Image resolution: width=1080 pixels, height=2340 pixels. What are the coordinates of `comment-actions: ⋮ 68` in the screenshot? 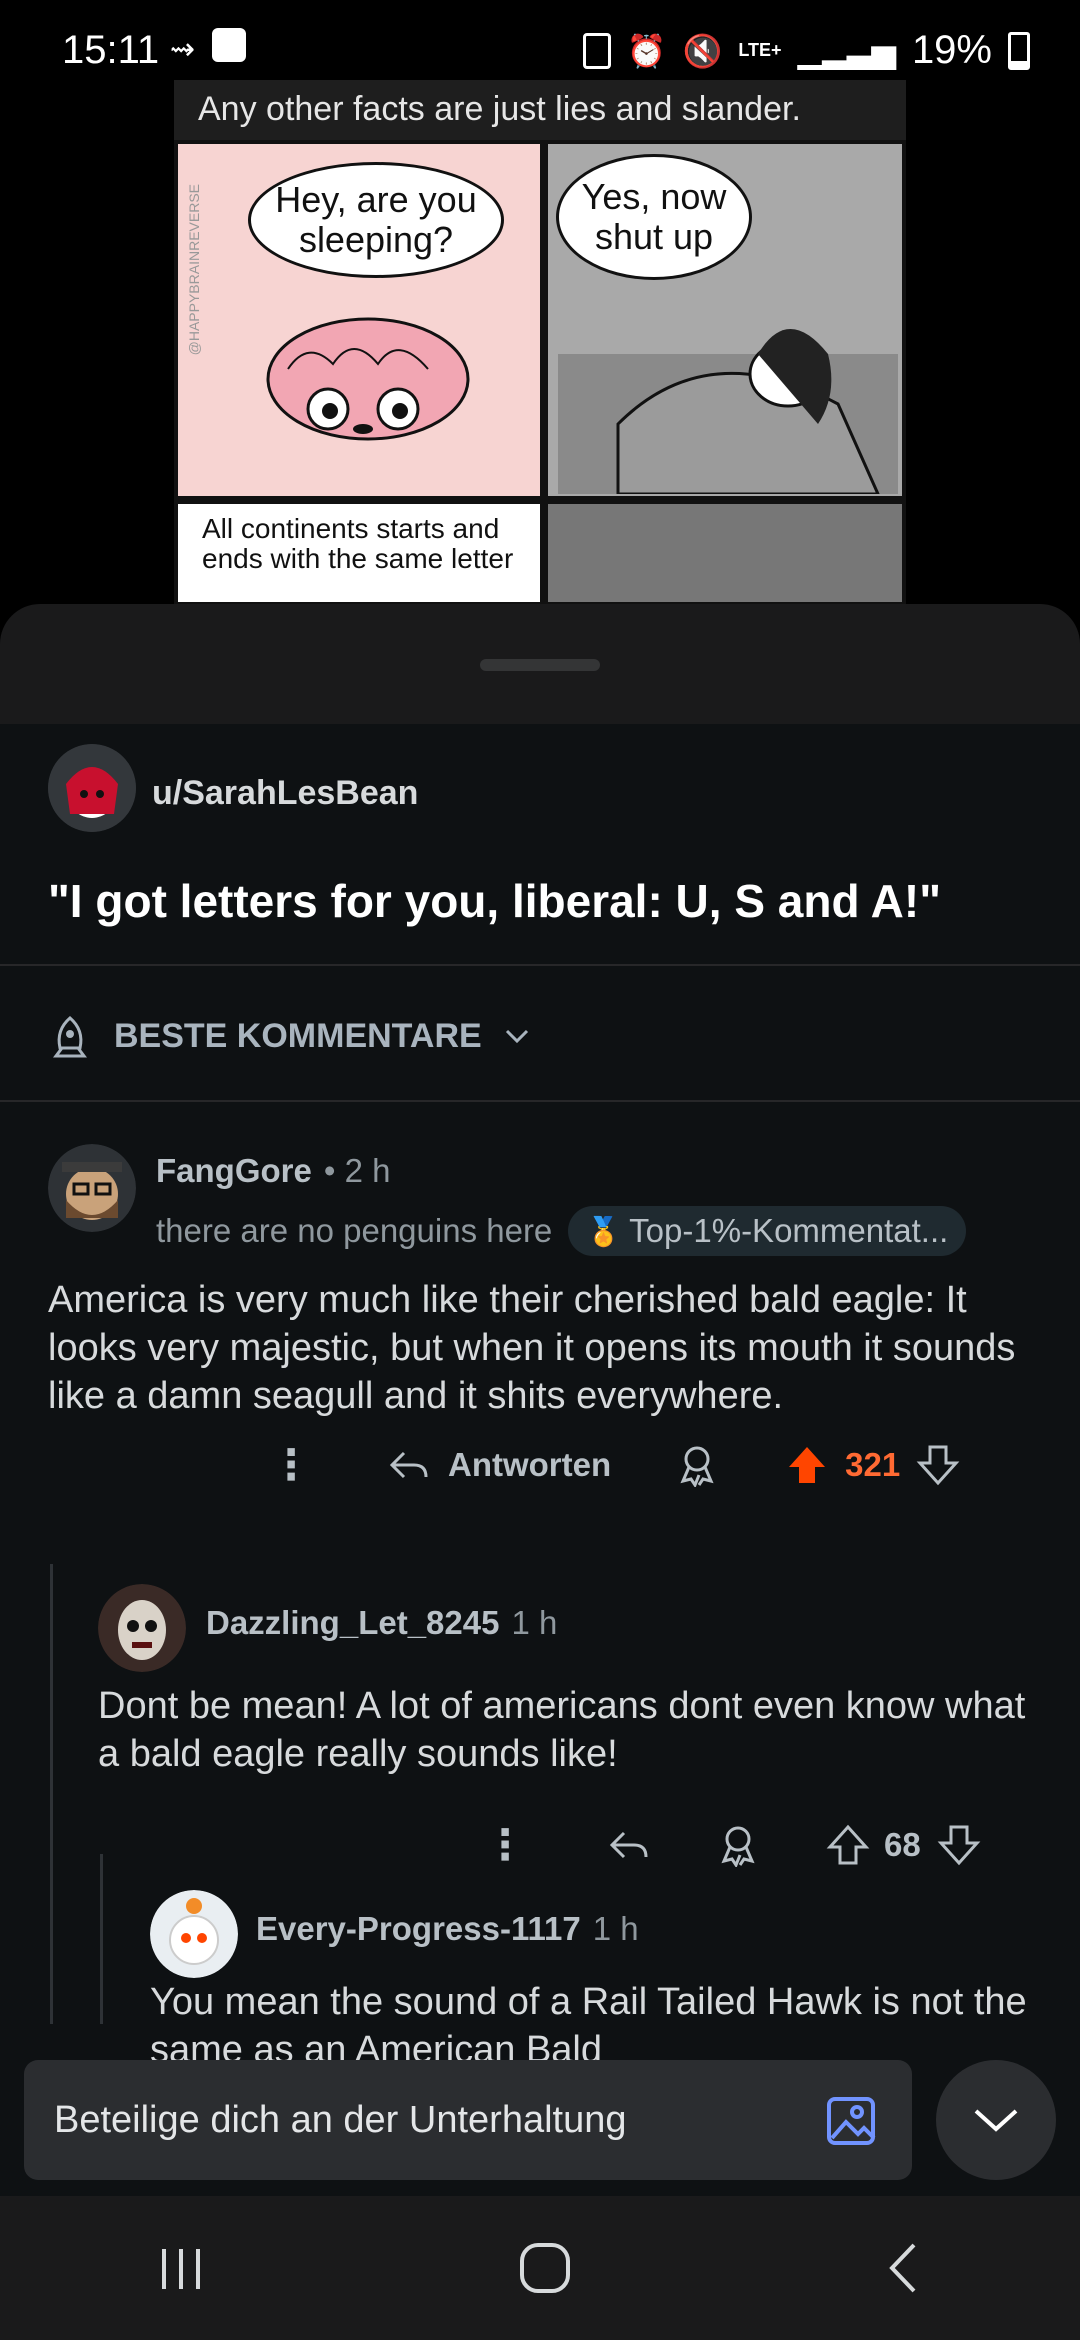 It's located at (732, 1844).